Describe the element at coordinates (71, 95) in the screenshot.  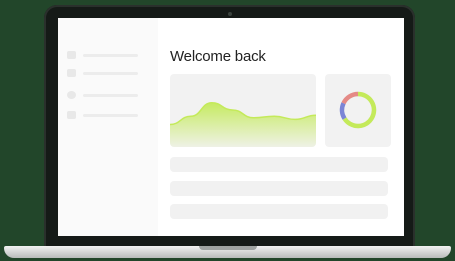
I see `circle-icon` at that location.